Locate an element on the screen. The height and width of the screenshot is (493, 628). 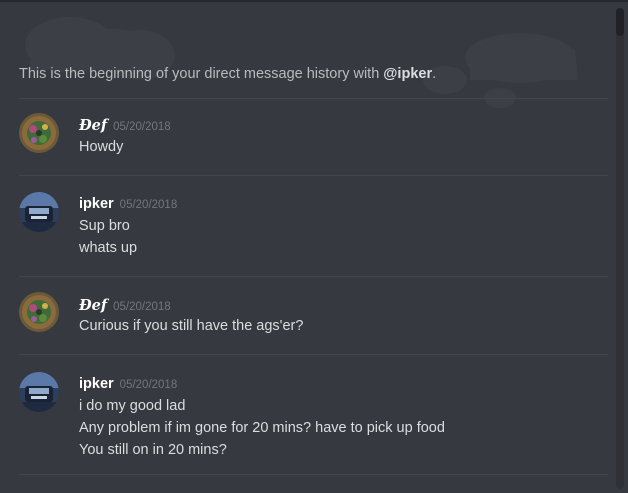
scrollbar-track is located at coordinates (620, 248).